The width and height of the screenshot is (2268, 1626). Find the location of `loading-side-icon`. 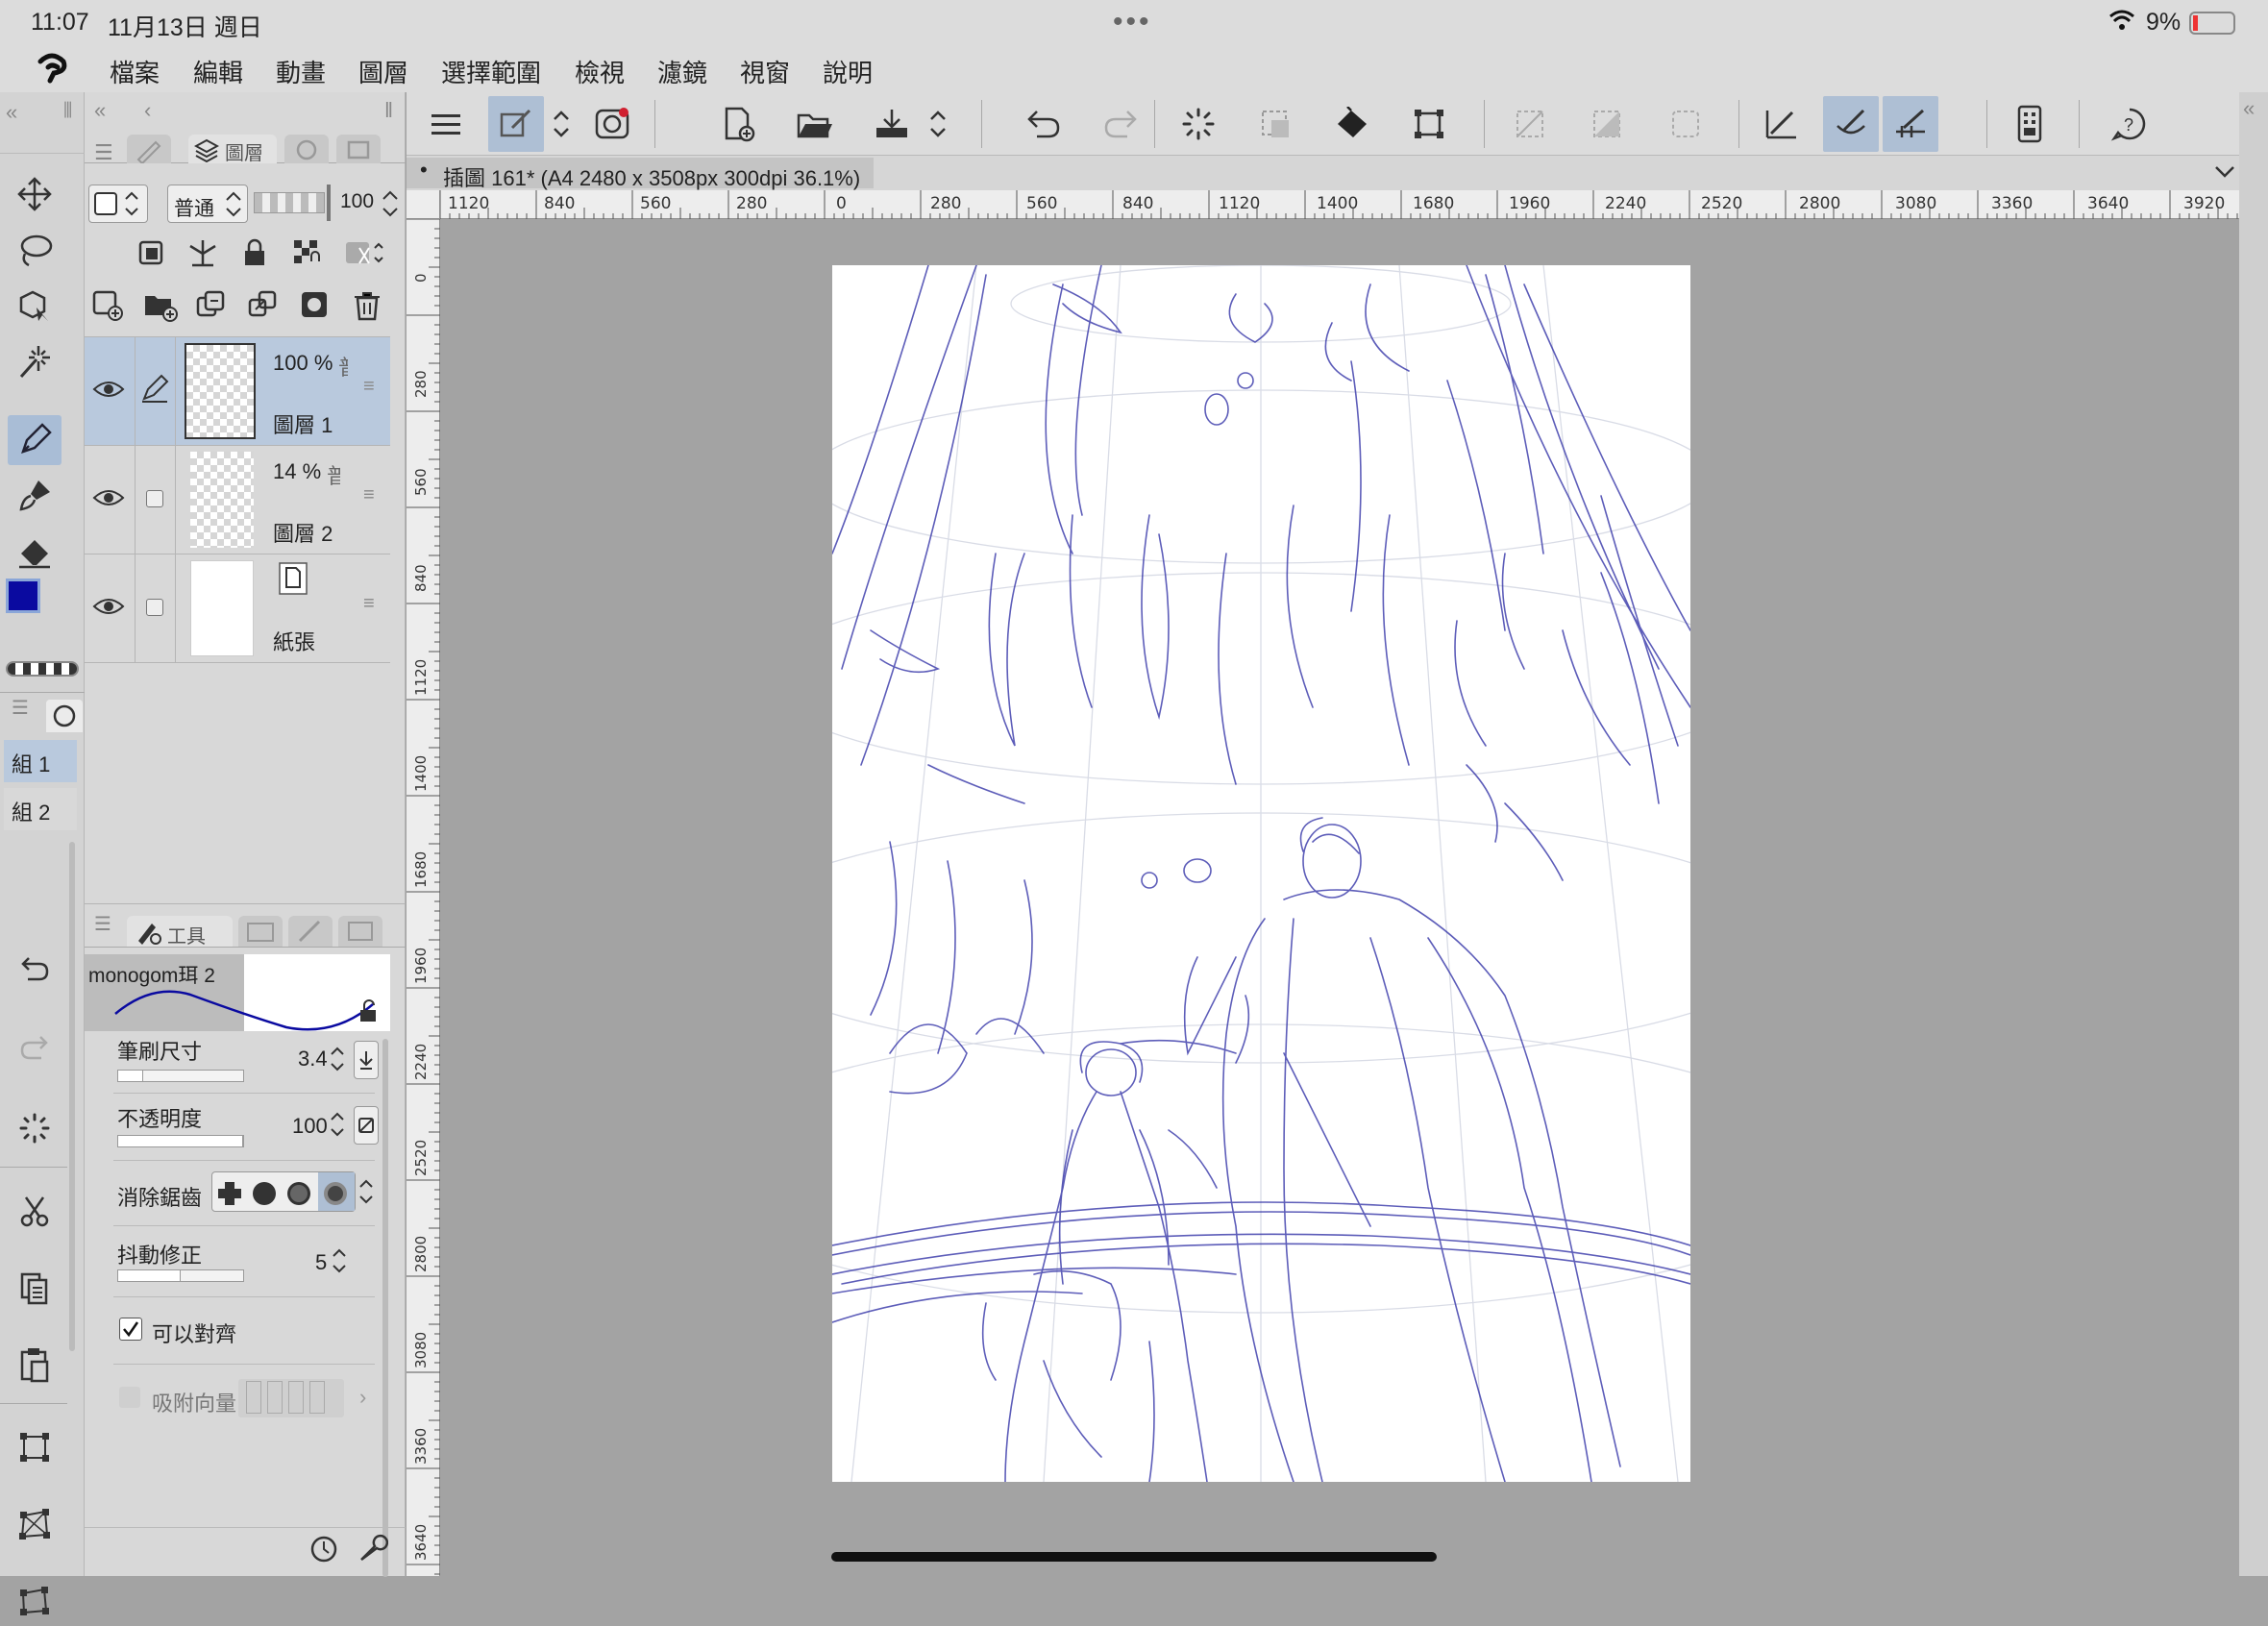

loading-side-icon is located at coordinates (35, 1128).